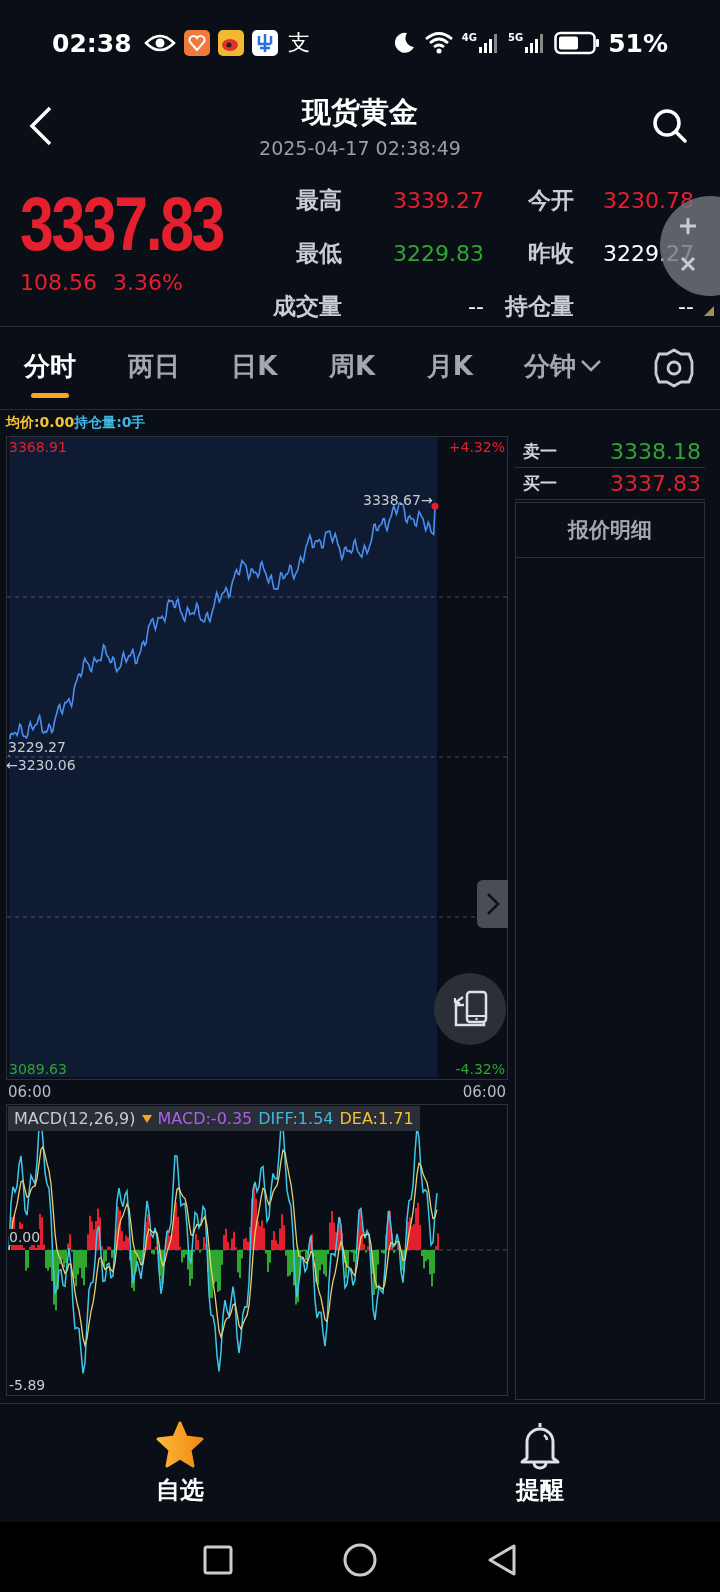 The image size is (720, 1592). I want to click on recents-icon, so click(218, 1560).